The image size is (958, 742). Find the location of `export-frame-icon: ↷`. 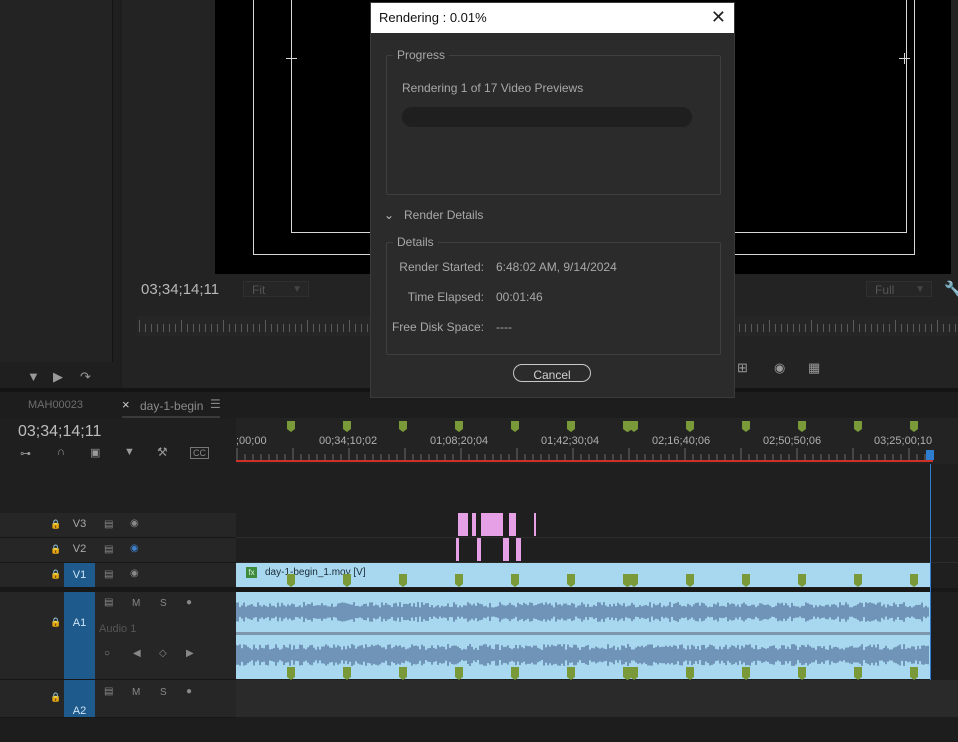

export-frame-icon: ↷ is located at coordinates (85, 377).